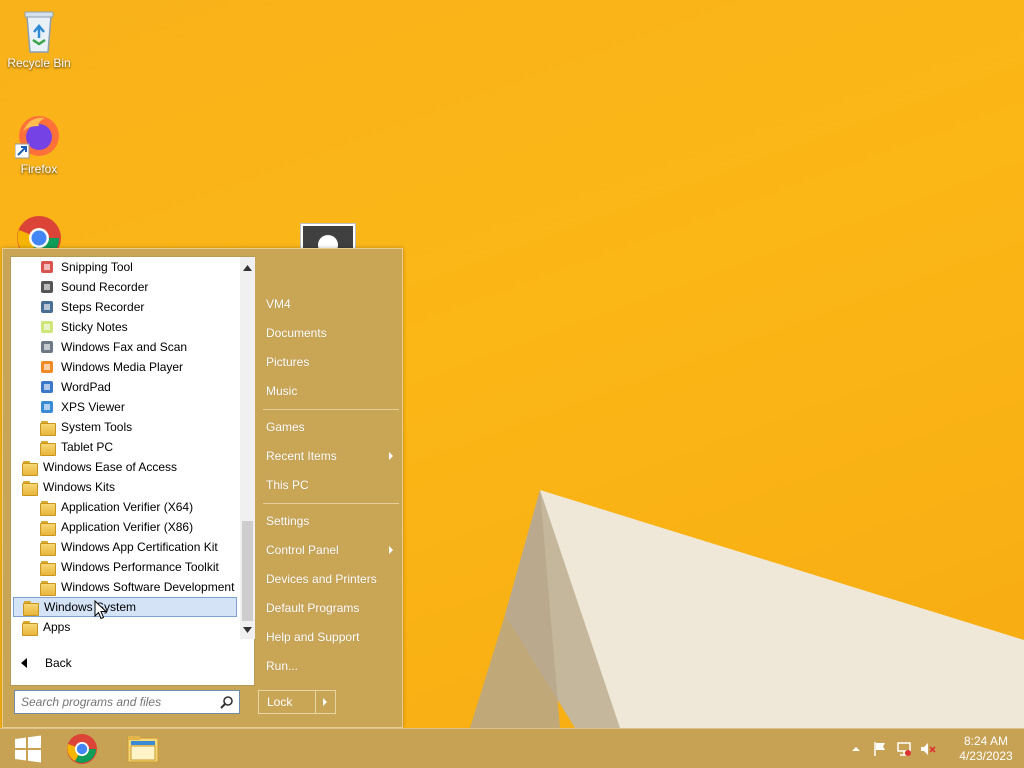  Describe the element at coordinates (101, 610) in the screenshot. I see `mouse-cursor-icon` at that location.